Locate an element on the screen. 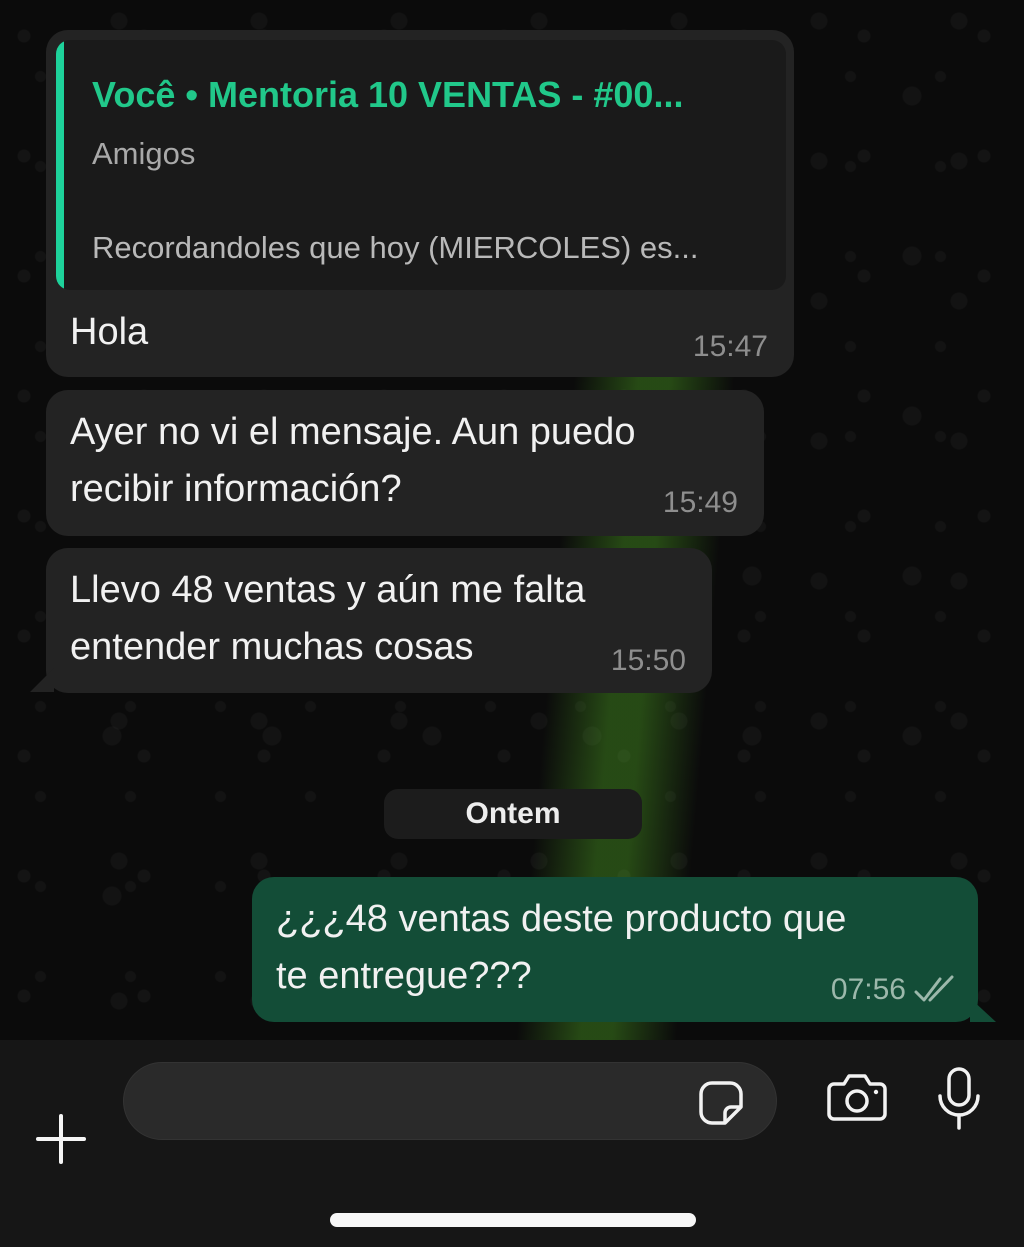 The height and width of the screenshot is (1247, 1024). message-text-line-2: recibir información? is located at coordinates (236, 489).